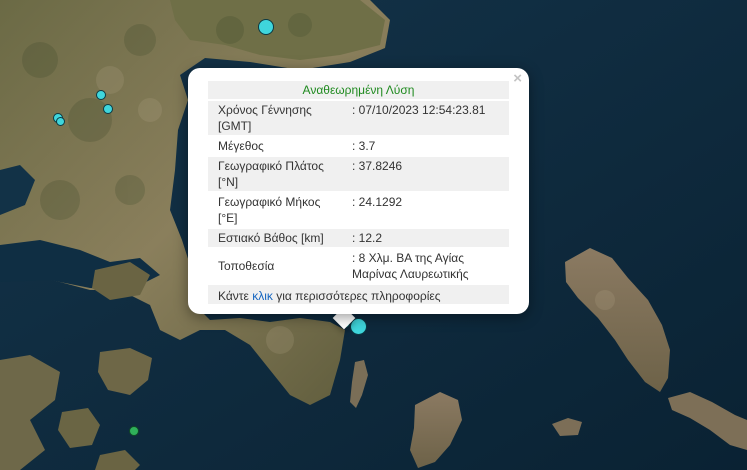 The width and height of the screenshot is (747, 470). Describe the element at coordinates (364, 146) in the screenshot. I see `row-value: : 3.7` at that location.